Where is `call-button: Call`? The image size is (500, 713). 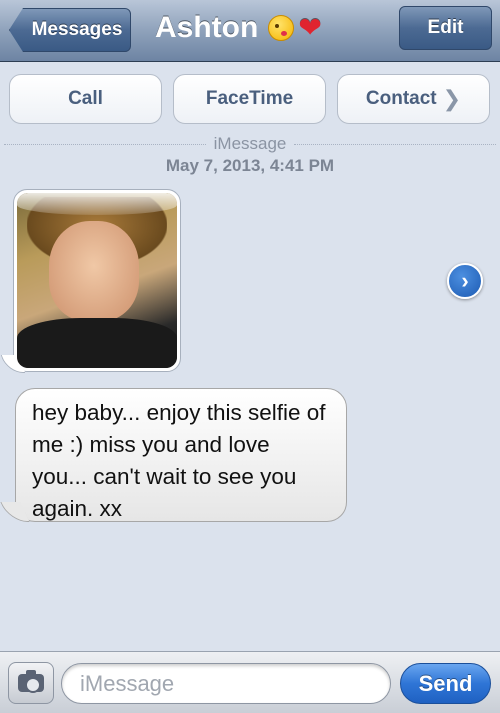
call-button: Call is located at coordinates (85, 99).